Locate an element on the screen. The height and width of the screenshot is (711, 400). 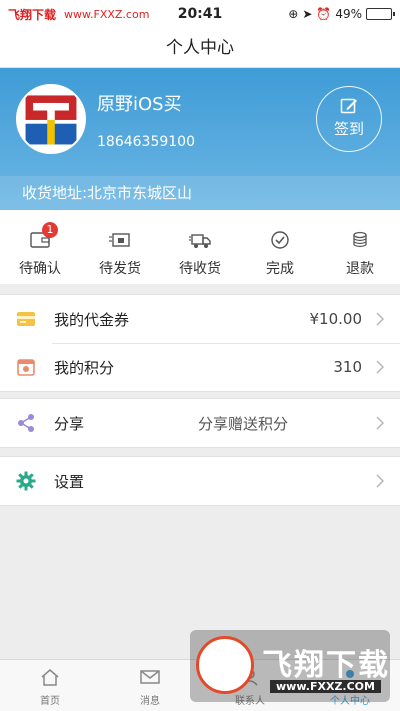
order-to-ship: 待发货 is located at coordinates (120, 247).